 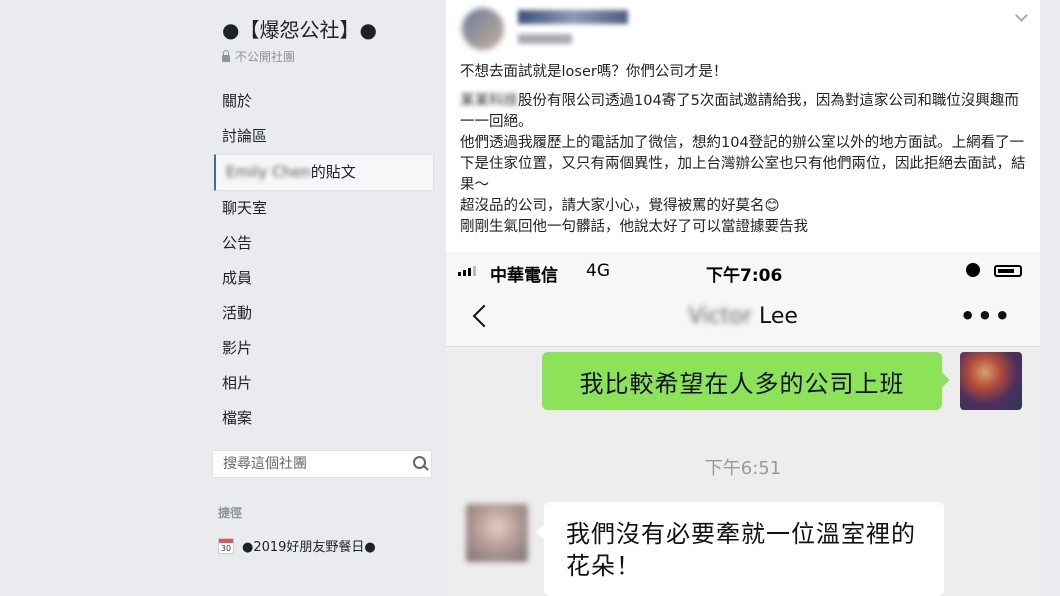 I want to click on post-paragraph-4: 剛剛生氣回他一句髒話，他說太好了可以當證據要告我, so click(x=634, y=227).